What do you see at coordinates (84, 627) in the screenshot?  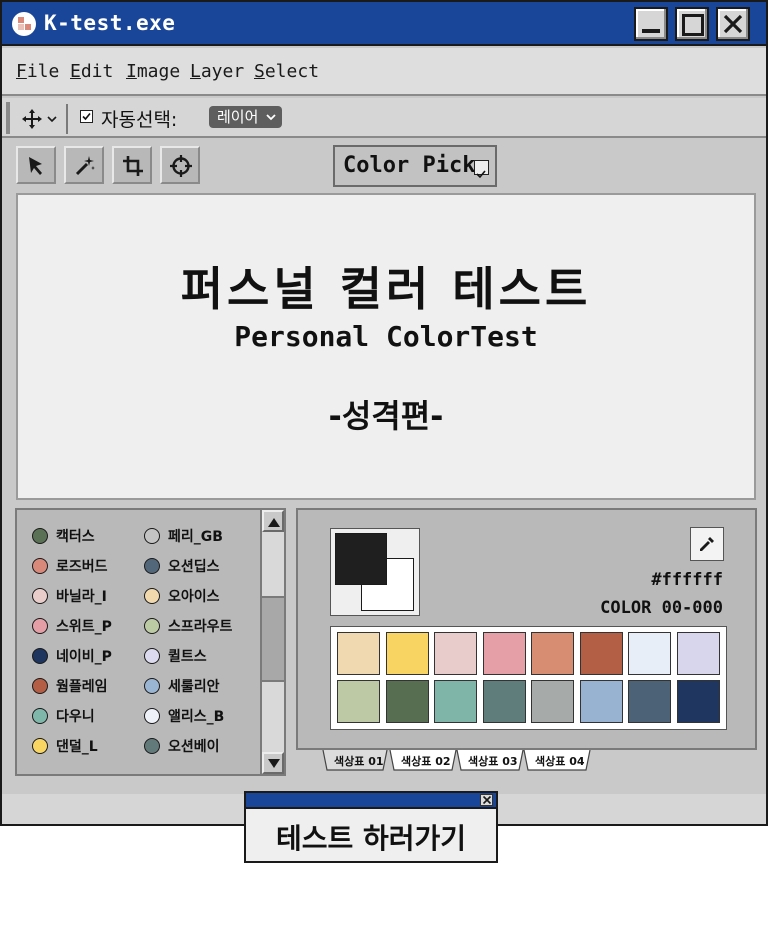 I see `list-item-label: 스위트_P` at bounding box center [84, 627].